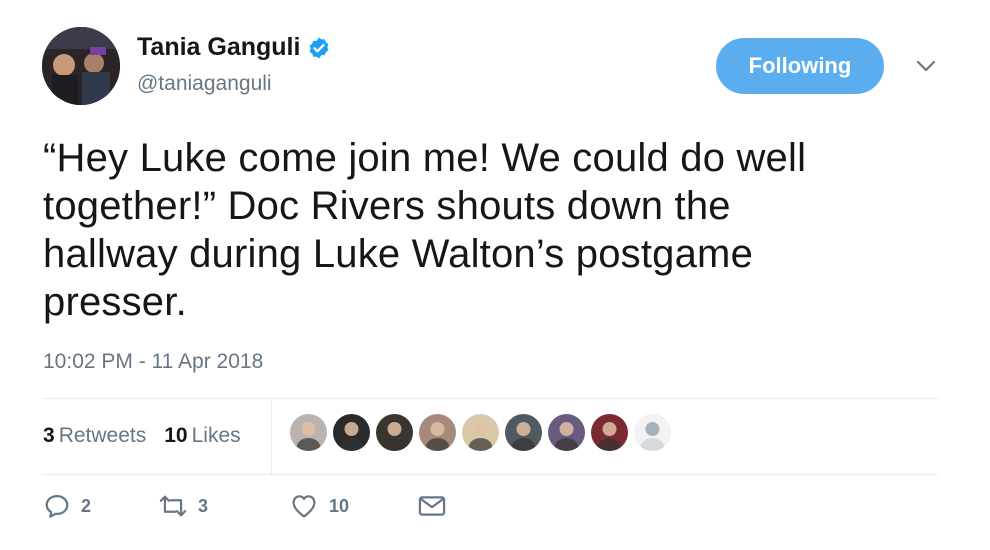 This screenshot has width=990, height=550. I want to click on reply-count: 2, so click(86, 505).